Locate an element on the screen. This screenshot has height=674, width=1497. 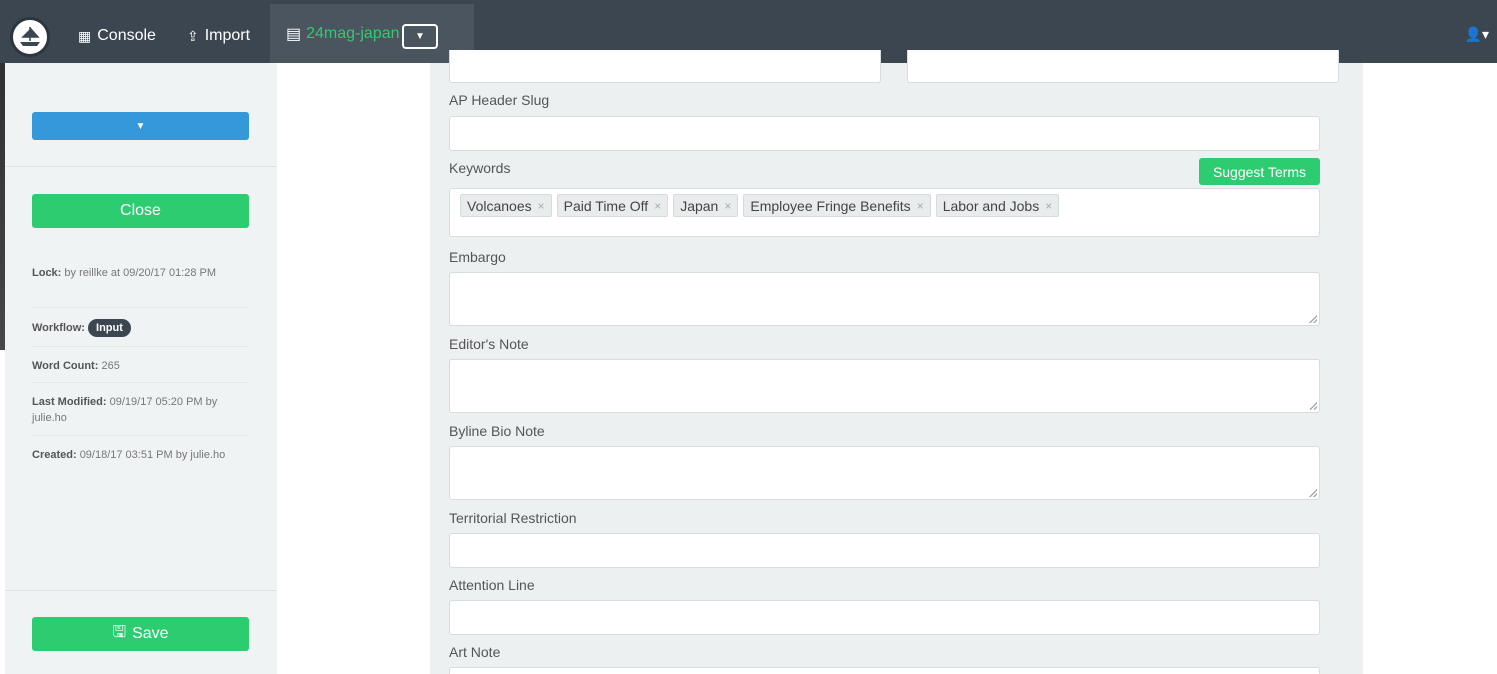
keyword-tag: Paid Time Off × is located at coordinates (612, 205).